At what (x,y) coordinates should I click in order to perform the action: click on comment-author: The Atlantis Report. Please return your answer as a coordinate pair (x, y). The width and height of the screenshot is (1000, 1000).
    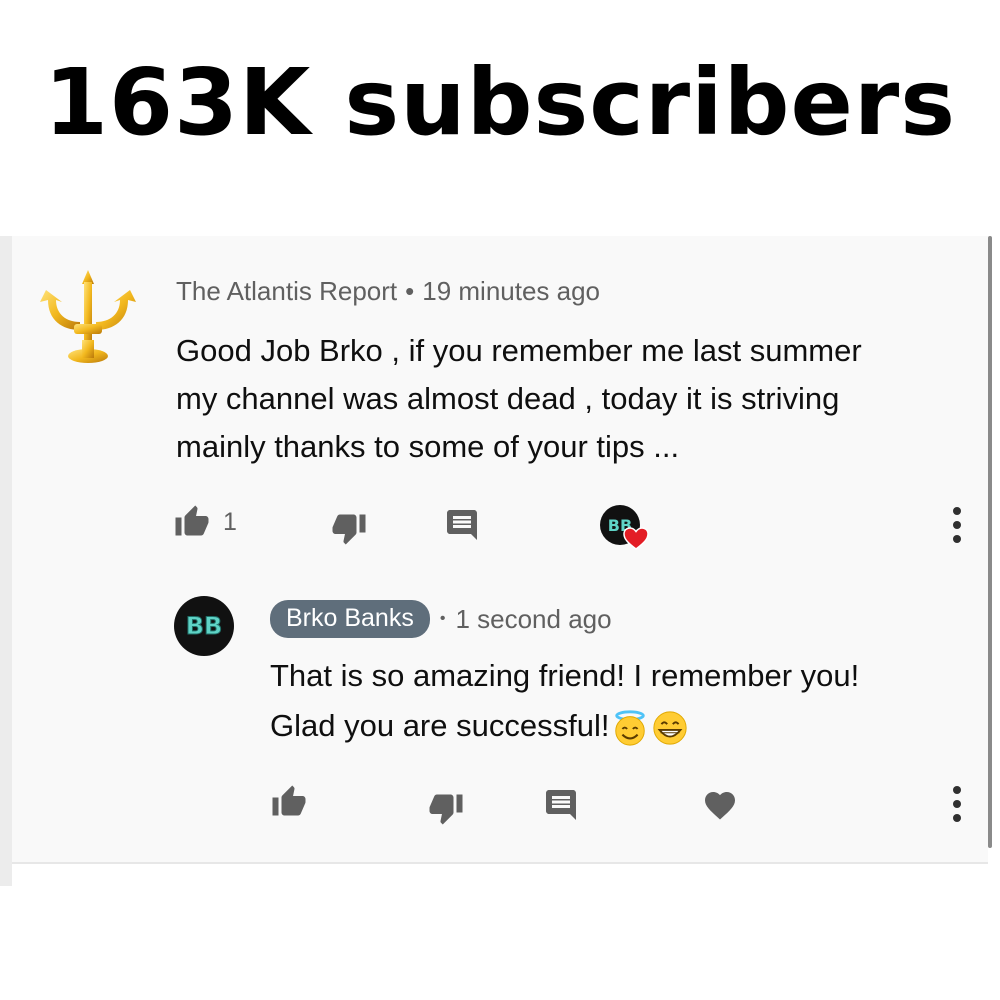
    Looking at the image, I should click on (286, 291).